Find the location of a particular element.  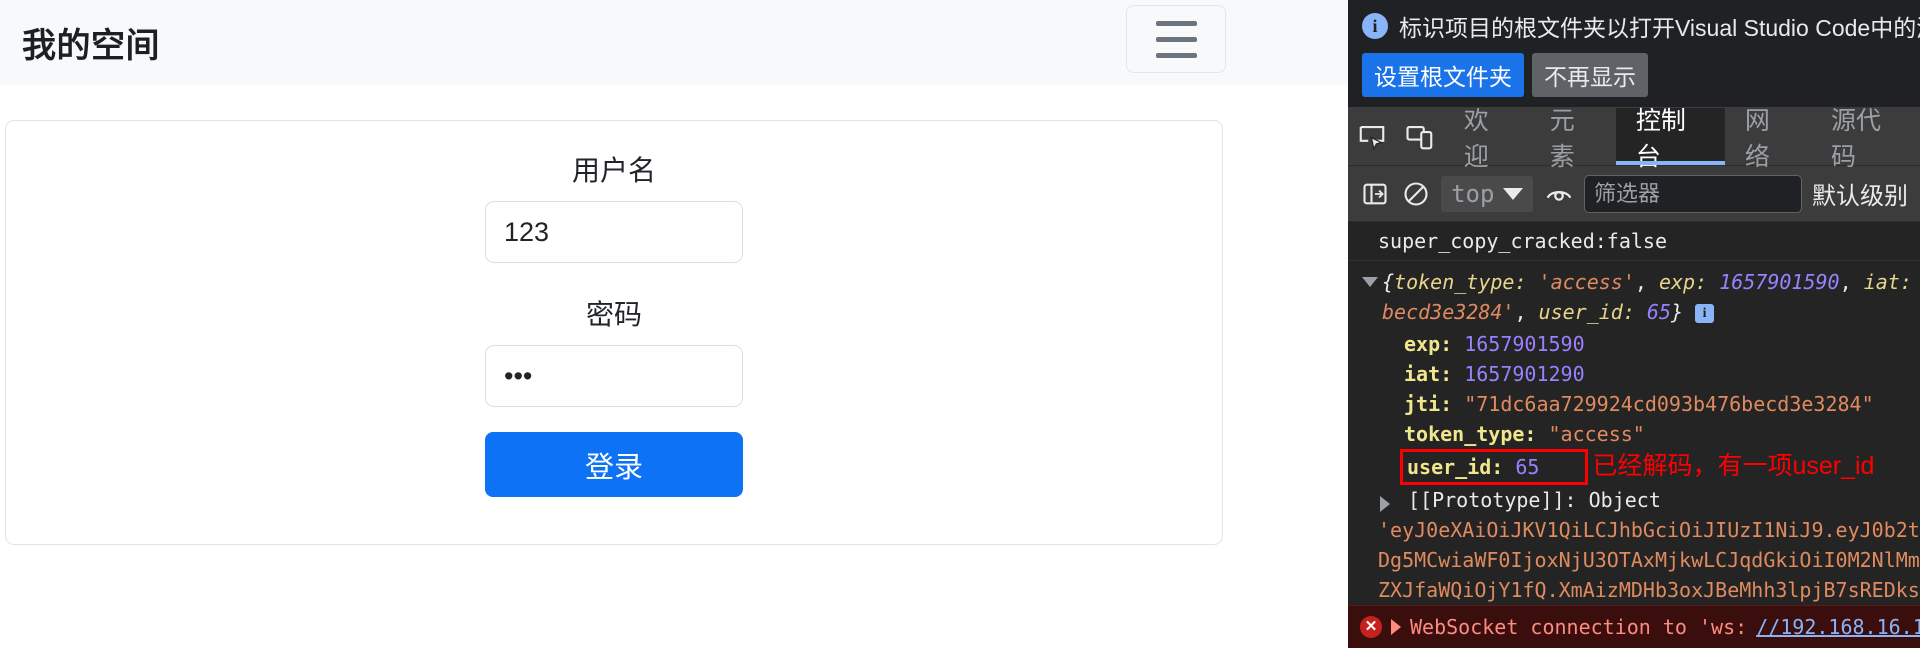

prototype-row: [[Prototype]]: Object is located at coordinates (1634, 500).